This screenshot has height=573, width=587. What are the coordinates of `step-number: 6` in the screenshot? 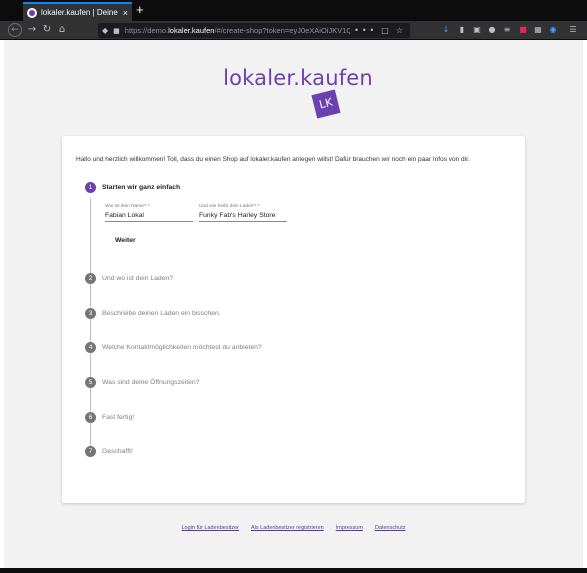 It's located at (90, 417).